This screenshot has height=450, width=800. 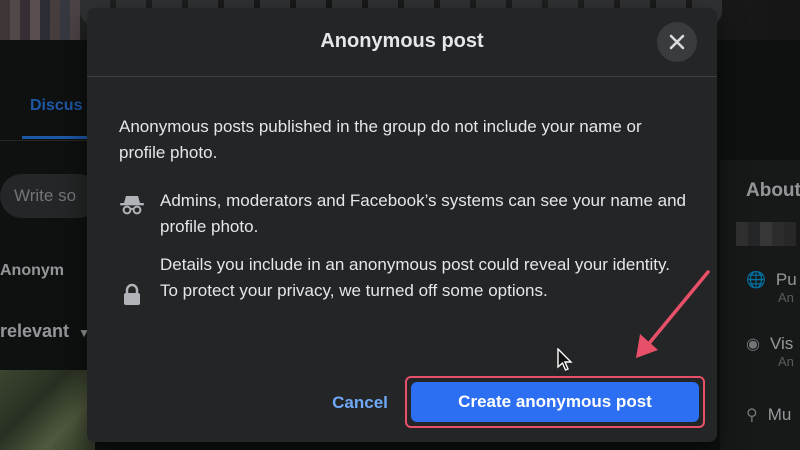 I want to click on dialog-title: Anonymous post, so click(x=402, y=41).